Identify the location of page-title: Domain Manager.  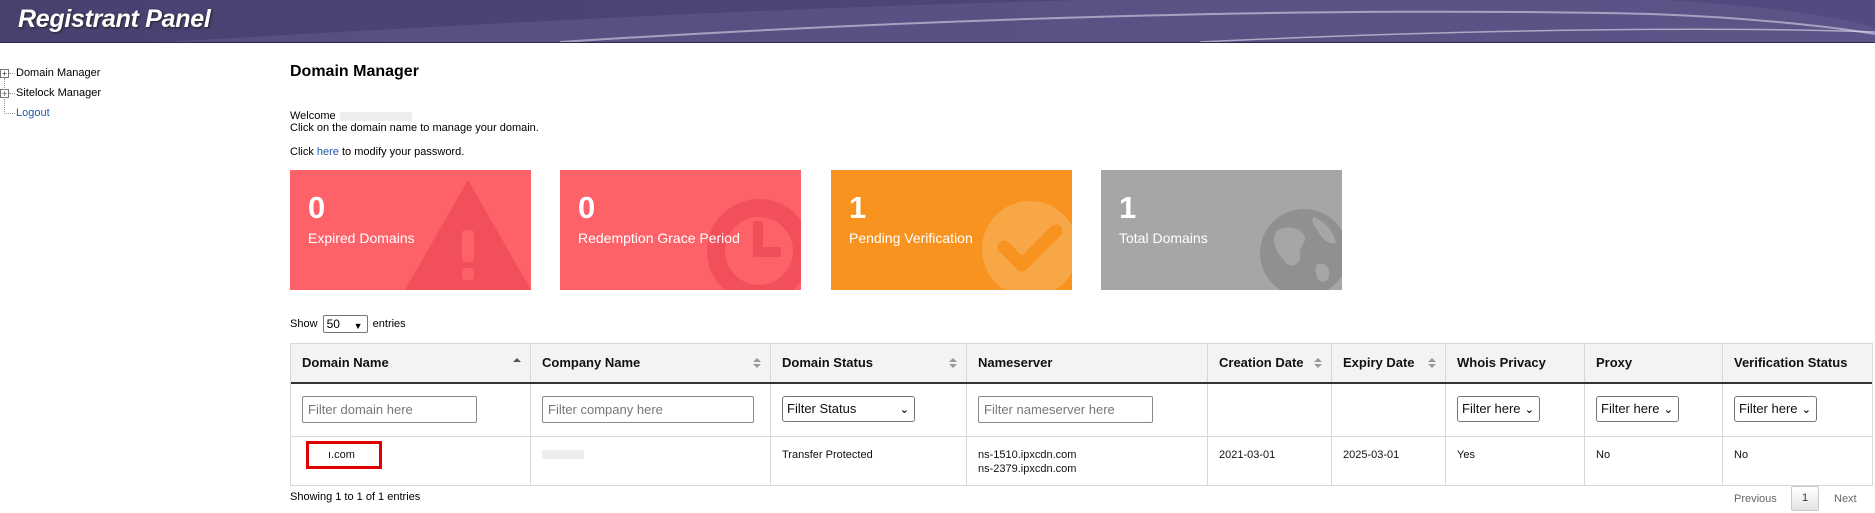
(354, 71).